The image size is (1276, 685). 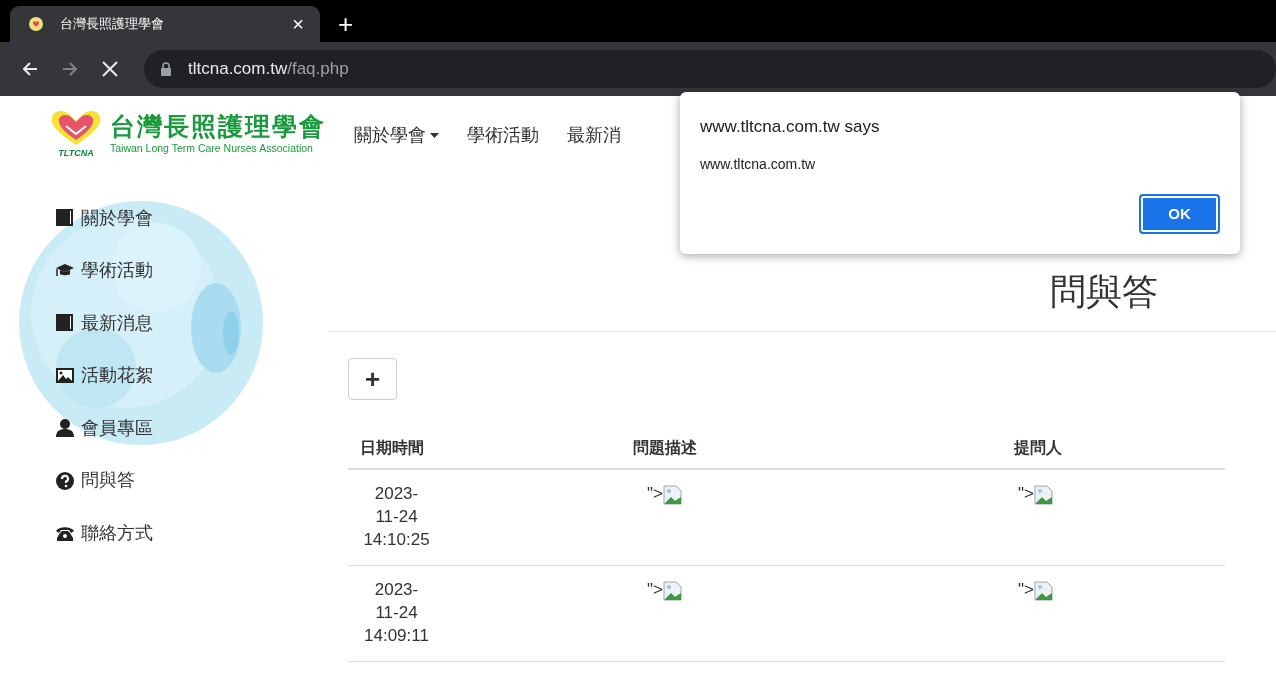 What do you see at coordinates (191, 533) in the screenshot?
I see `sidebar-item: 聯絡方式` at bounding box center [191, 533].